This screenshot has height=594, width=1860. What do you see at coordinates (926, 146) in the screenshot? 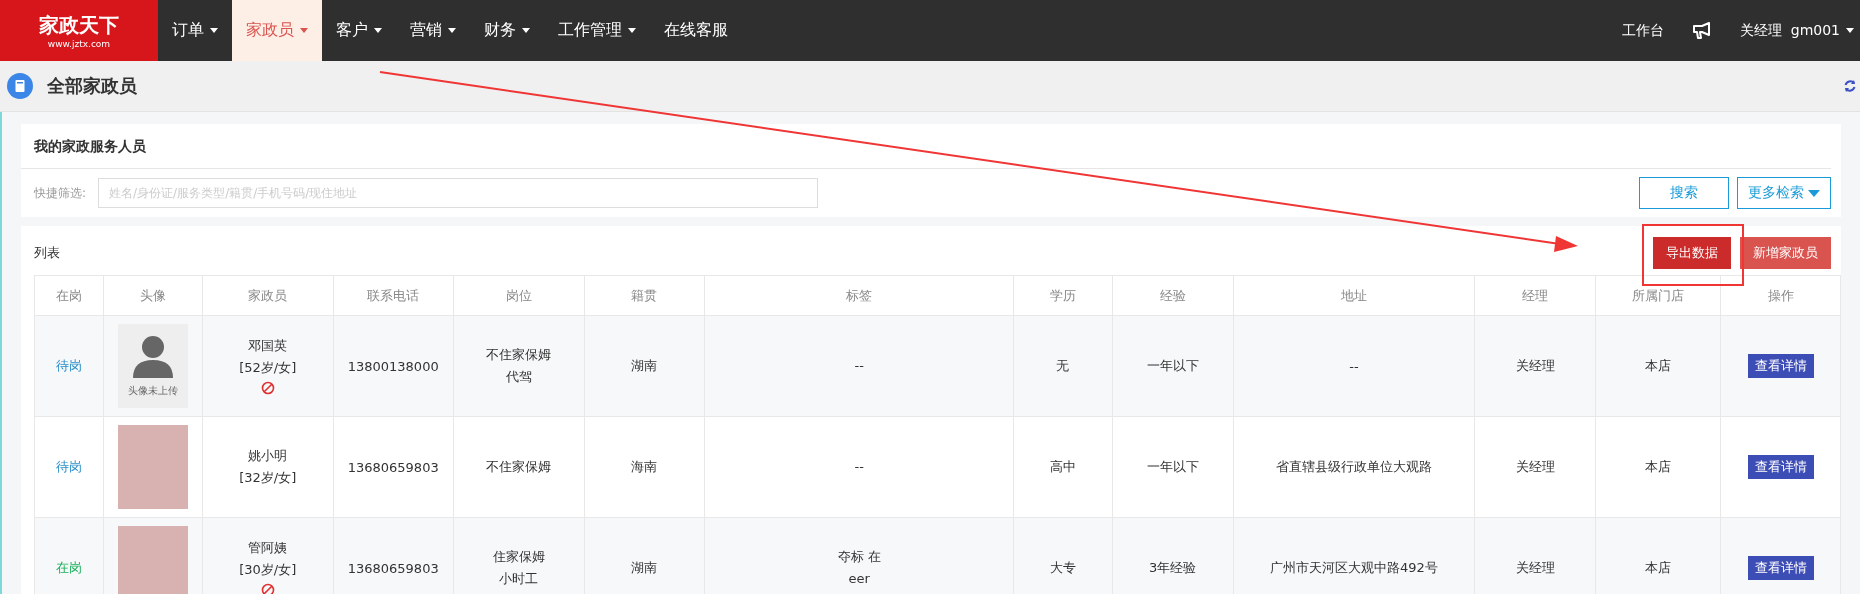
I see `panel-title: 我的家政服务人员` at bounding box center [926, 146].